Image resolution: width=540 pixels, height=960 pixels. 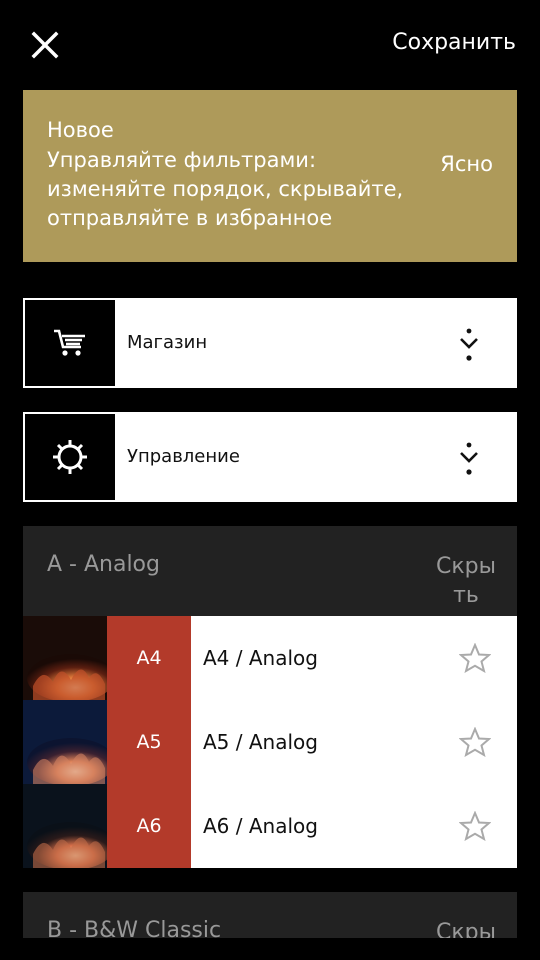 I want to click on filter-name: A6 / Analog, so click(x=260, y=826).